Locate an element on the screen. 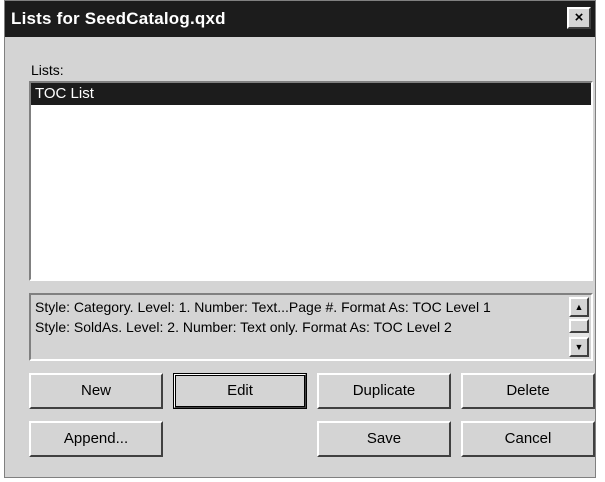 The height and width of the screenshot is (482, 605). cancel-button: Cancel is located at coordinates (528, 439).